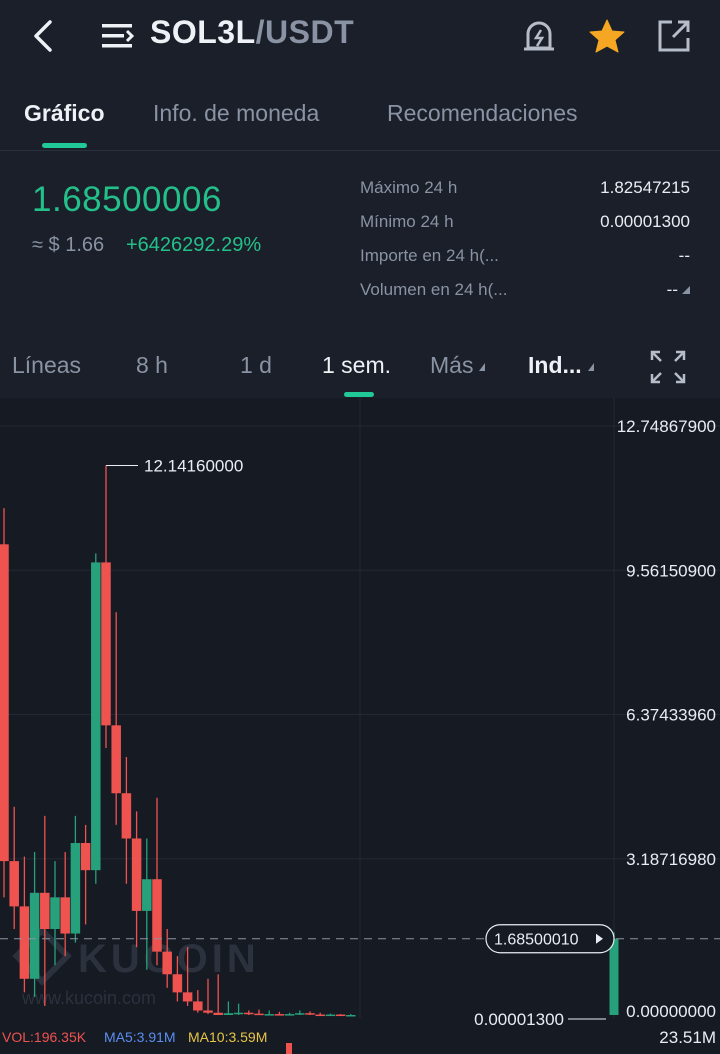 The height and width of the screenshot is (1054, 720). Describe the element at coordinates (360, 120) in the screenshot. I see `section-tabs: Gráfico Info. de moneda Recomendaciones` at that location.